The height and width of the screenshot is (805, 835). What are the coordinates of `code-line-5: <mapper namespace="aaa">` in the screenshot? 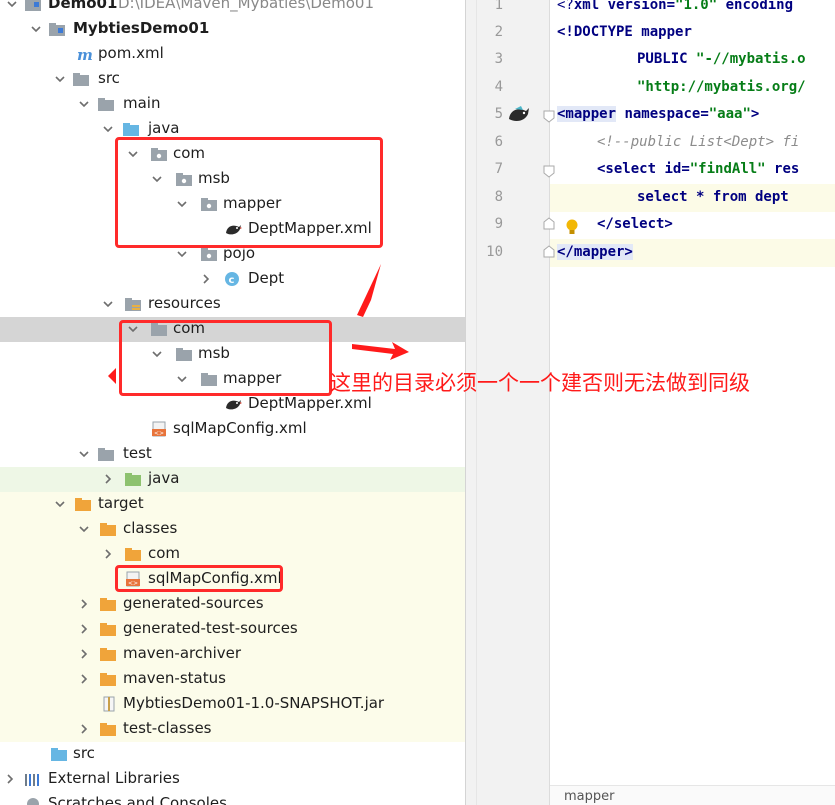 It's located at (658, 114).